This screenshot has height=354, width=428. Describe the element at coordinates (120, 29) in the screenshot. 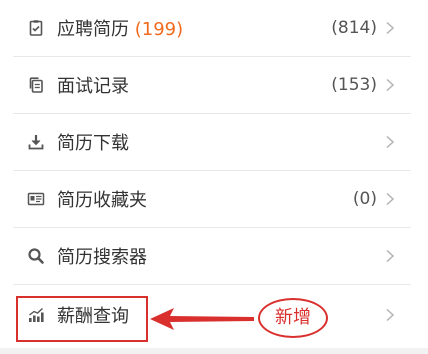

I see `menu-item-label: 应聘简历 (199)` at that location.